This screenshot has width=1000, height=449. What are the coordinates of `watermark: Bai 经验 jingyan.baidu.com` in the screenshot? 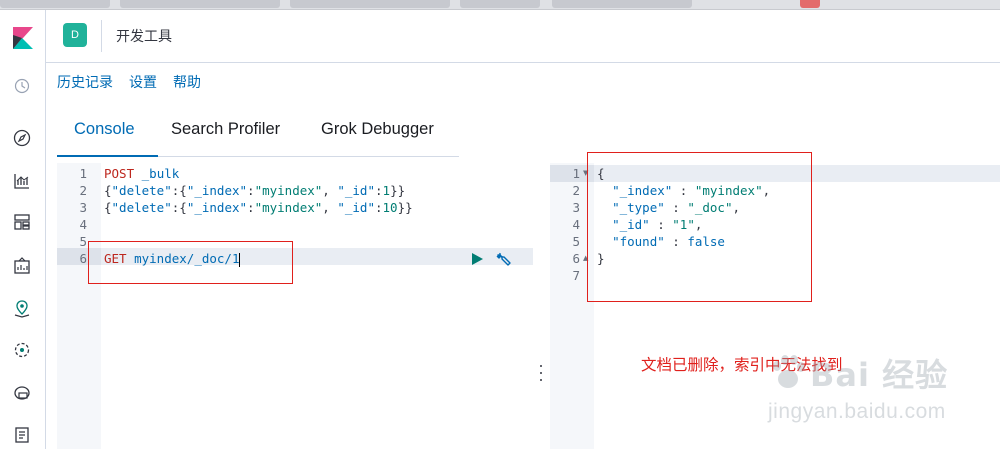 It's located at (883, 396).